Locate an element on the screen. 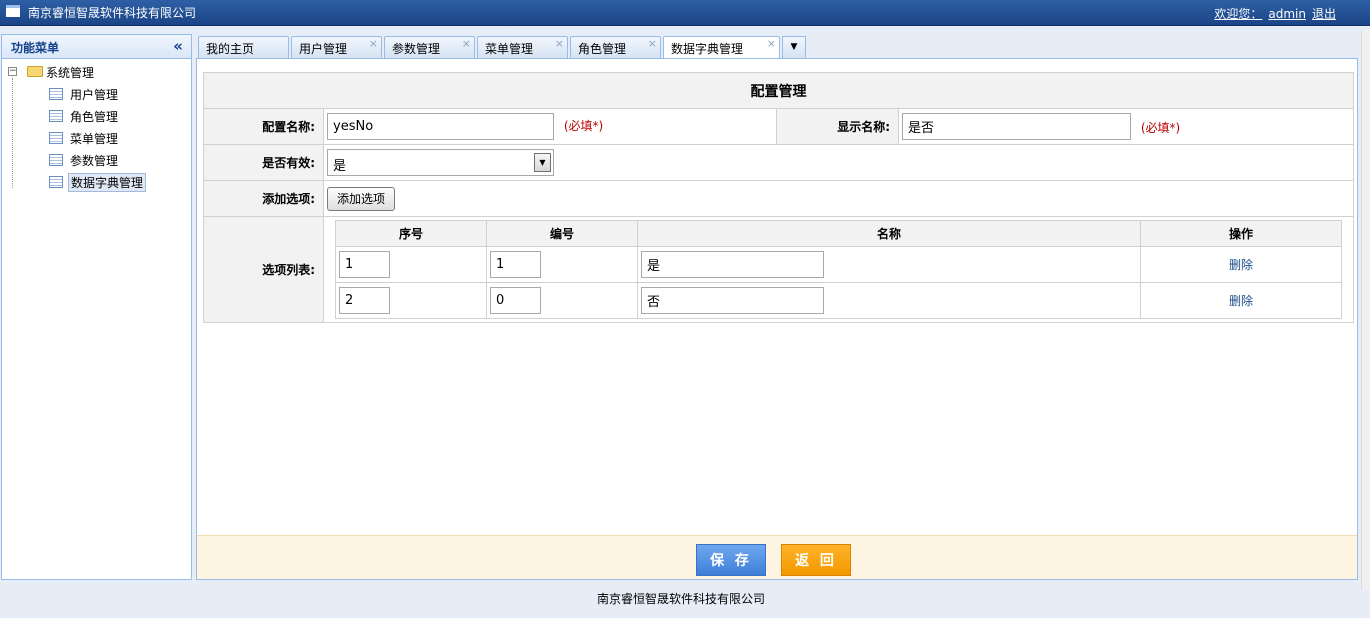 The image size is (1370, 618). collapse-icon: « is located at coordinates (178, 46).